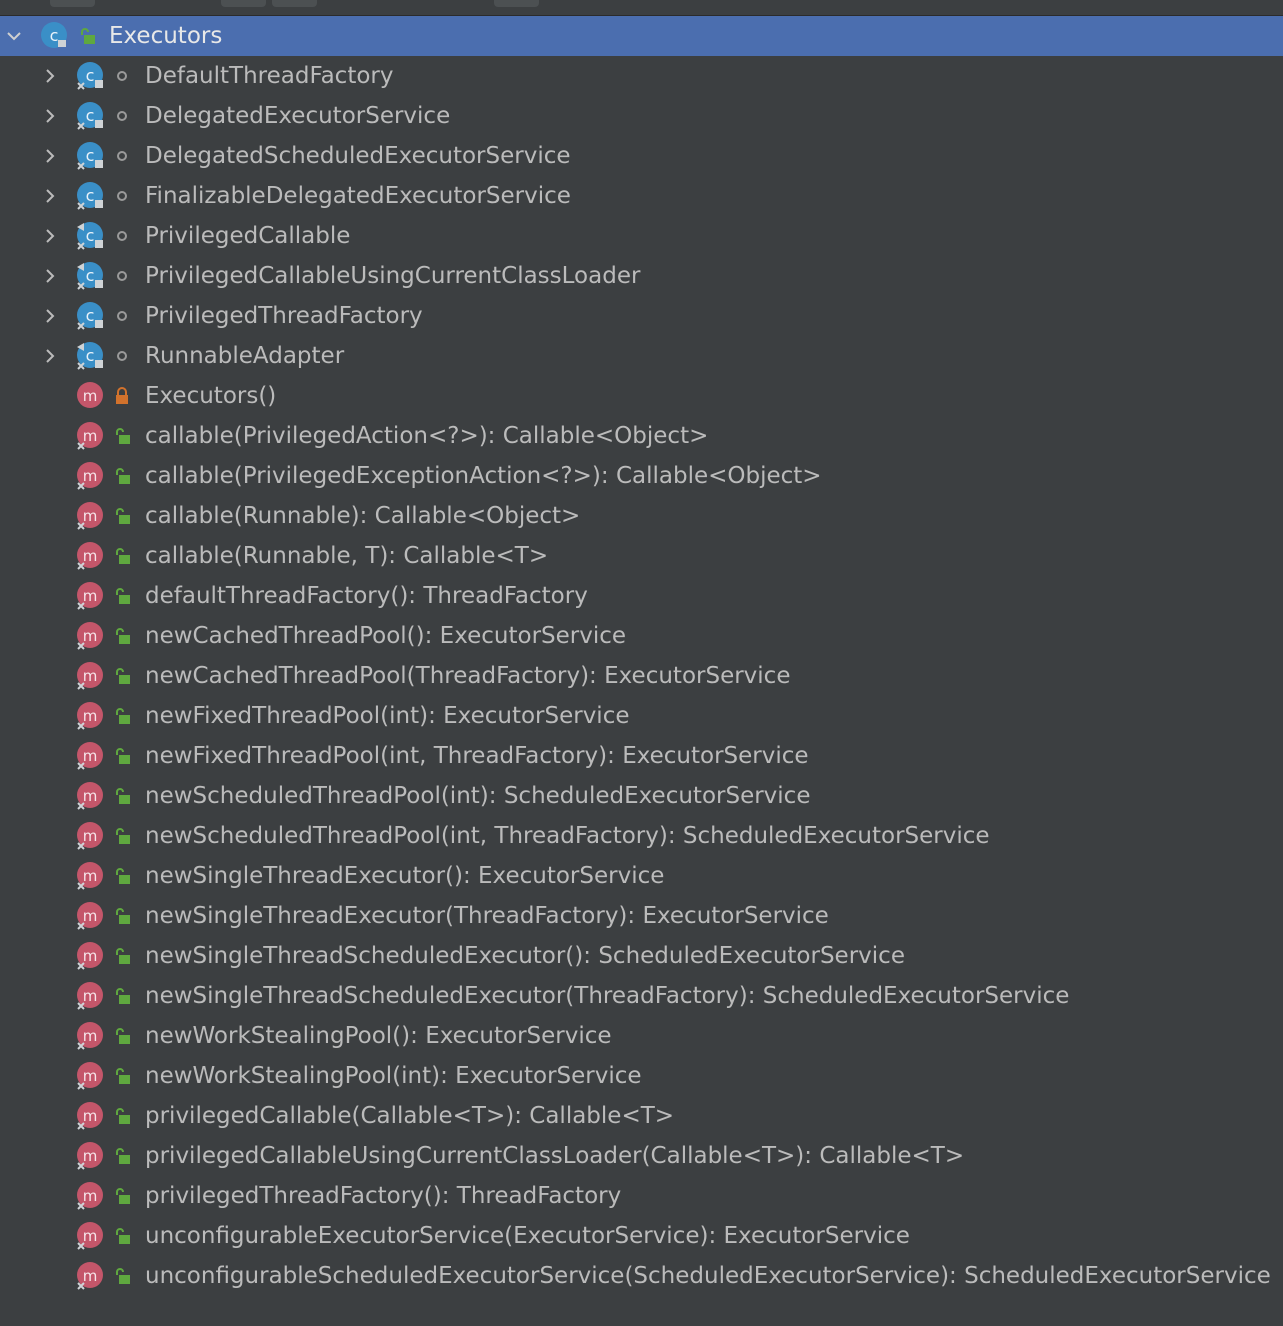 This screenshot has width=1283, height=1326. Describe the element at coordinates (641, 596) in the screenshot. I see `tree-item-method: m defaultThreadFactory(): ThreadFactory` at that location.